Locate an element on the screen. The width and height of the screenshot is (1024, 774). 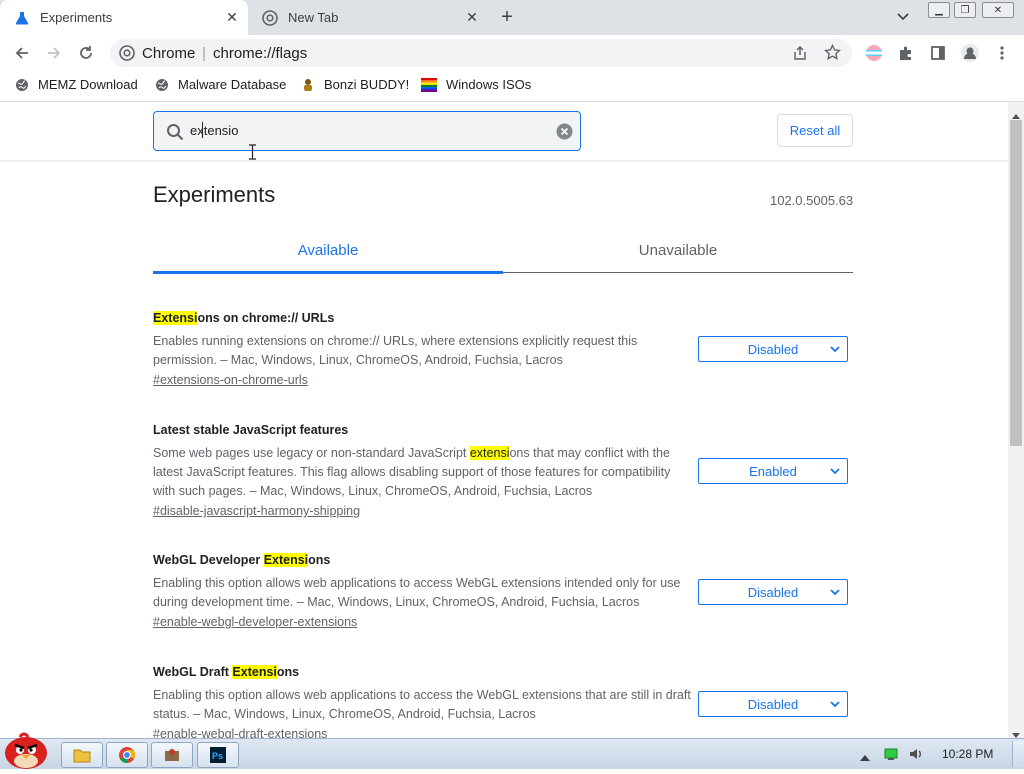
experiment-title: WebGL Developer Extensions is located at coordinates (423, 560).